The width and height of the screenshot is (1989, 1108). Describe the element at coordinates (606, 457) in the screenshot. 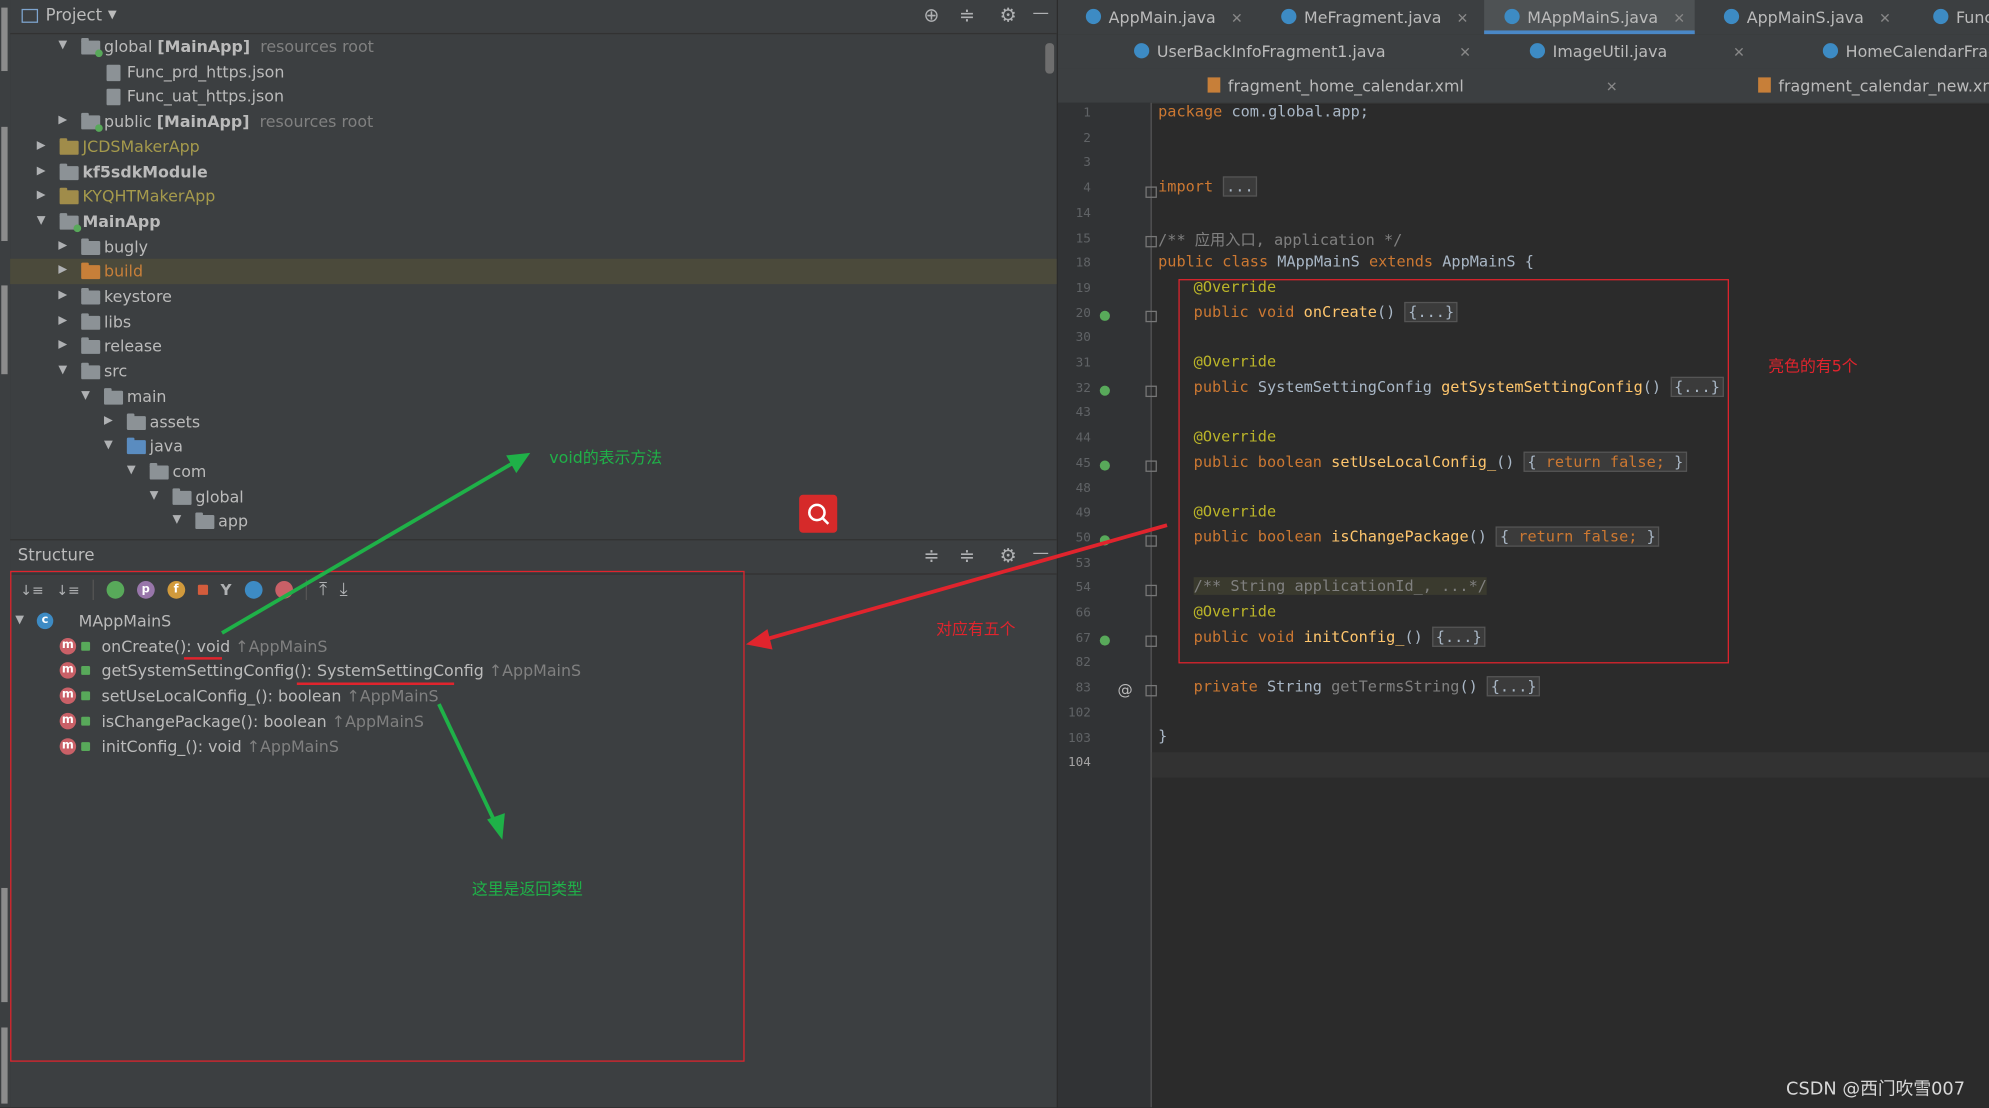

I see `void-note: void的表示方法` at that location.